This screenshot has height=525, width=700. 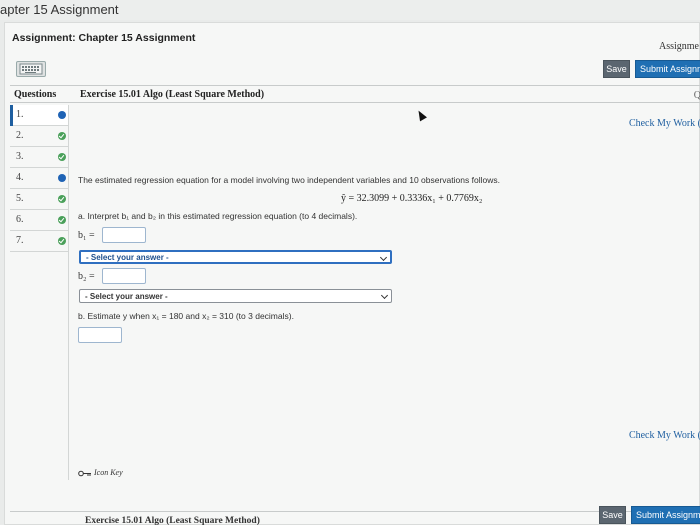 I want to click on keyboard-icon, so click(x=31, y=69).